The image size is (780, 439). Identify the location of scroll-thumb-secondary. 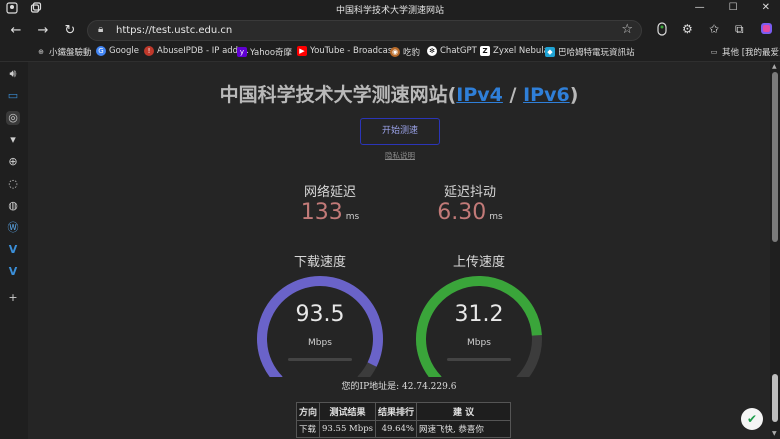
(775, 398).